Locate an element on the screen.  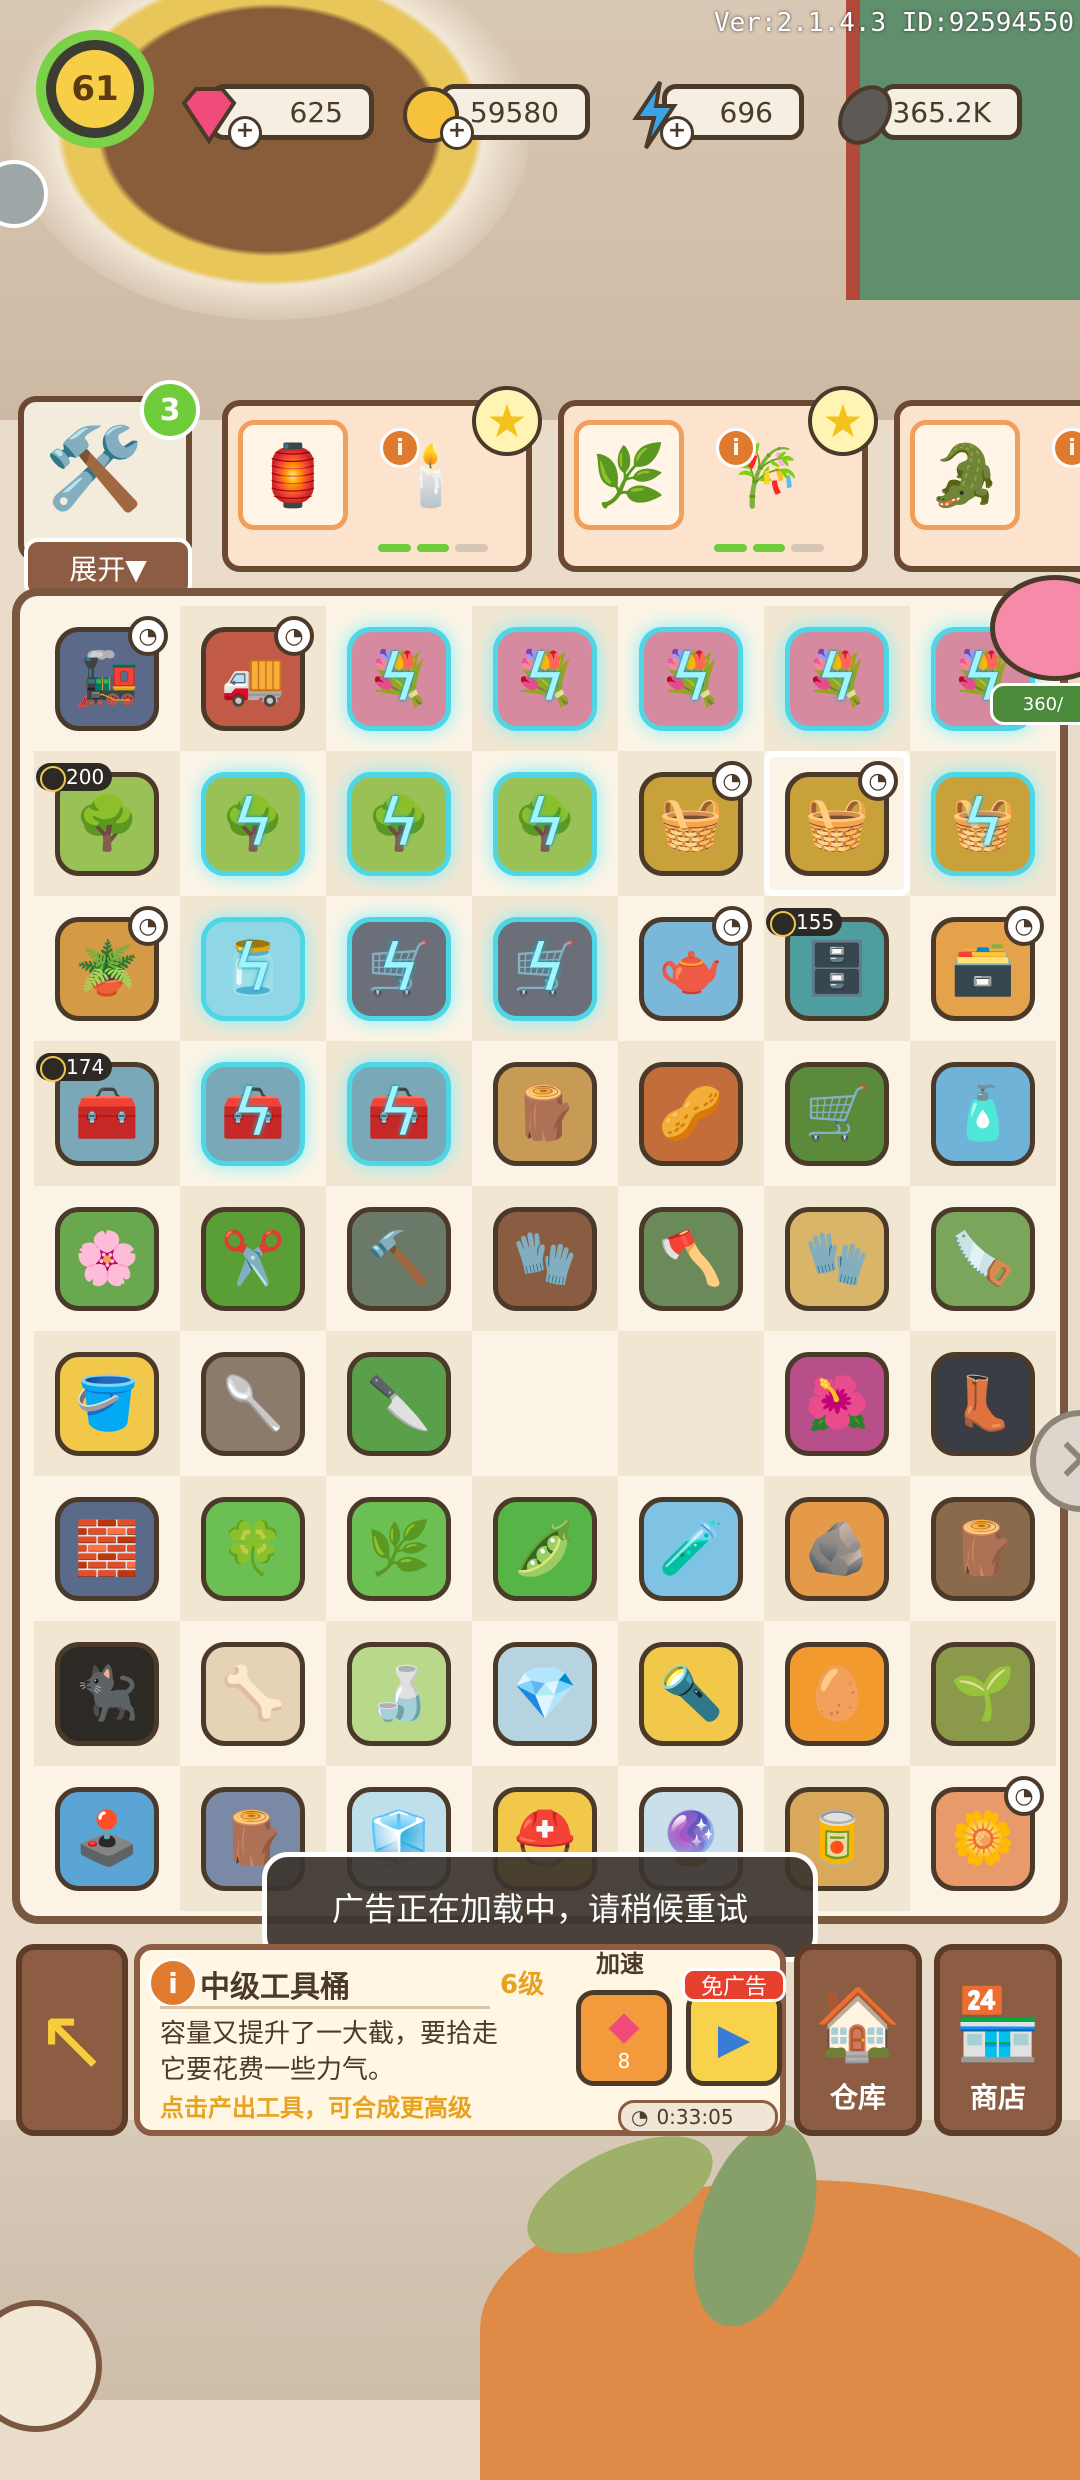
pea-pods-icon: 🫛 is located at coordinates (545, 1548).